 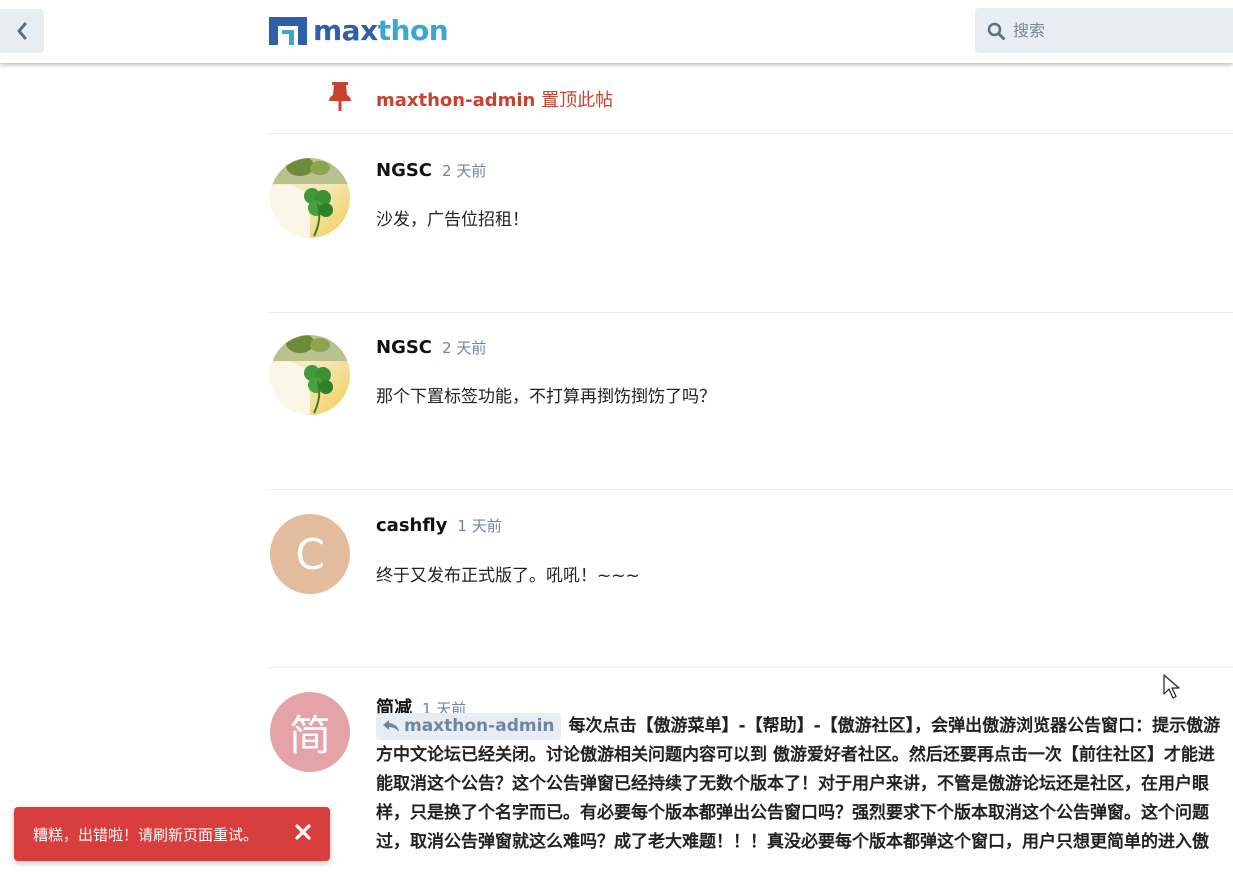 I want to click on avatar-letter: C, so click(x=310, y=554).